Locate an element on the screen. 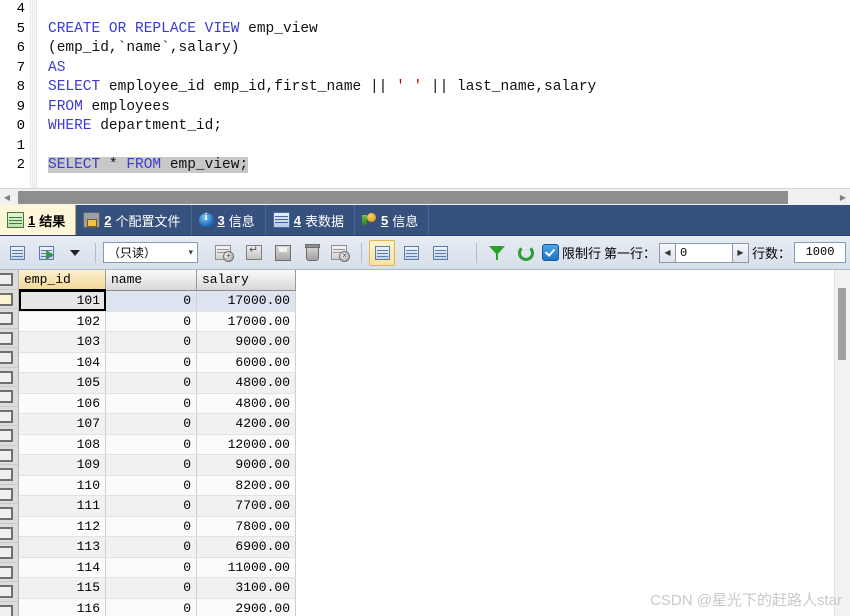 This screenshot has height=616, width=850. cell-emp_id: 110 is located at coordinates (62, 485).